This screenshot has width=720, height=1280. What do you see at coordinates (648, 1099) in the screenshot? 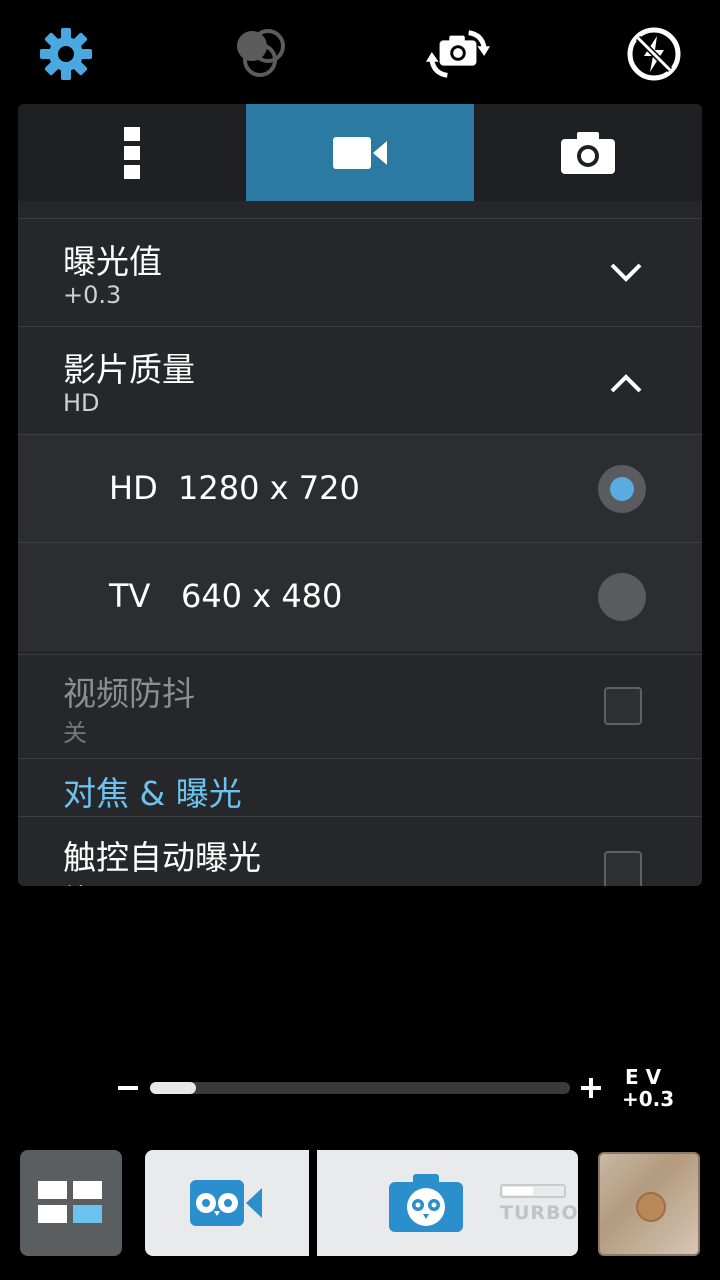
I see `ev-value: +0.3` at bounding box center [648, 1099].